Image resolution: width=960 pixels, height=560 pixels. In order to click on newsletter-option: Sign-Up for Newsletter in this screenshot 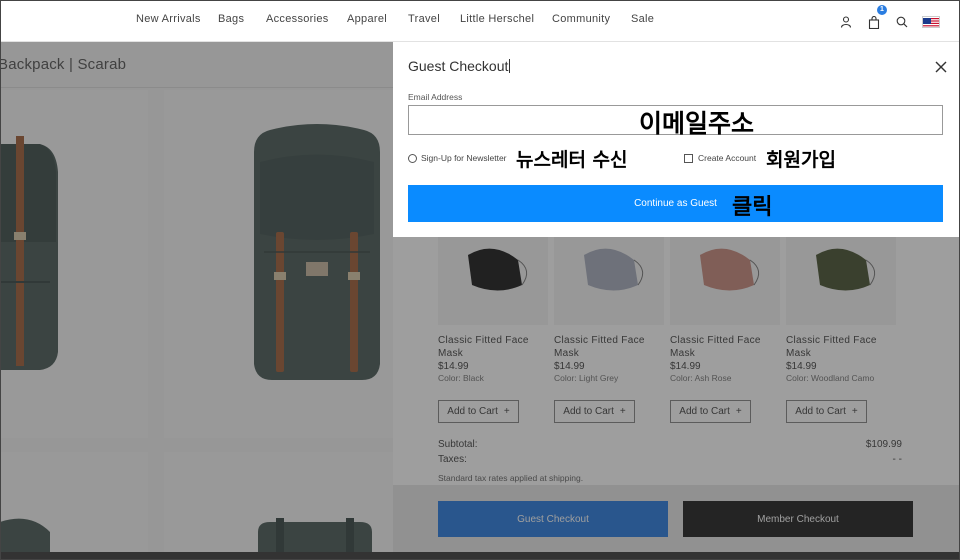, I will do `click(457, 158)`.